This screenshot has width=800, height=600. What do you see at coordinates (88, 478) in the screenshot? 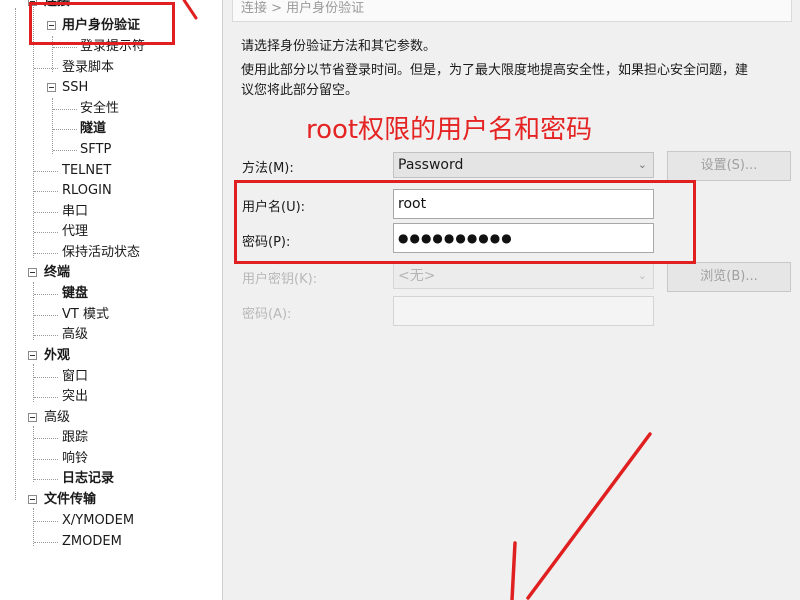
I see `tree-item-label: 日志记录` at bounding box center [88, 478].